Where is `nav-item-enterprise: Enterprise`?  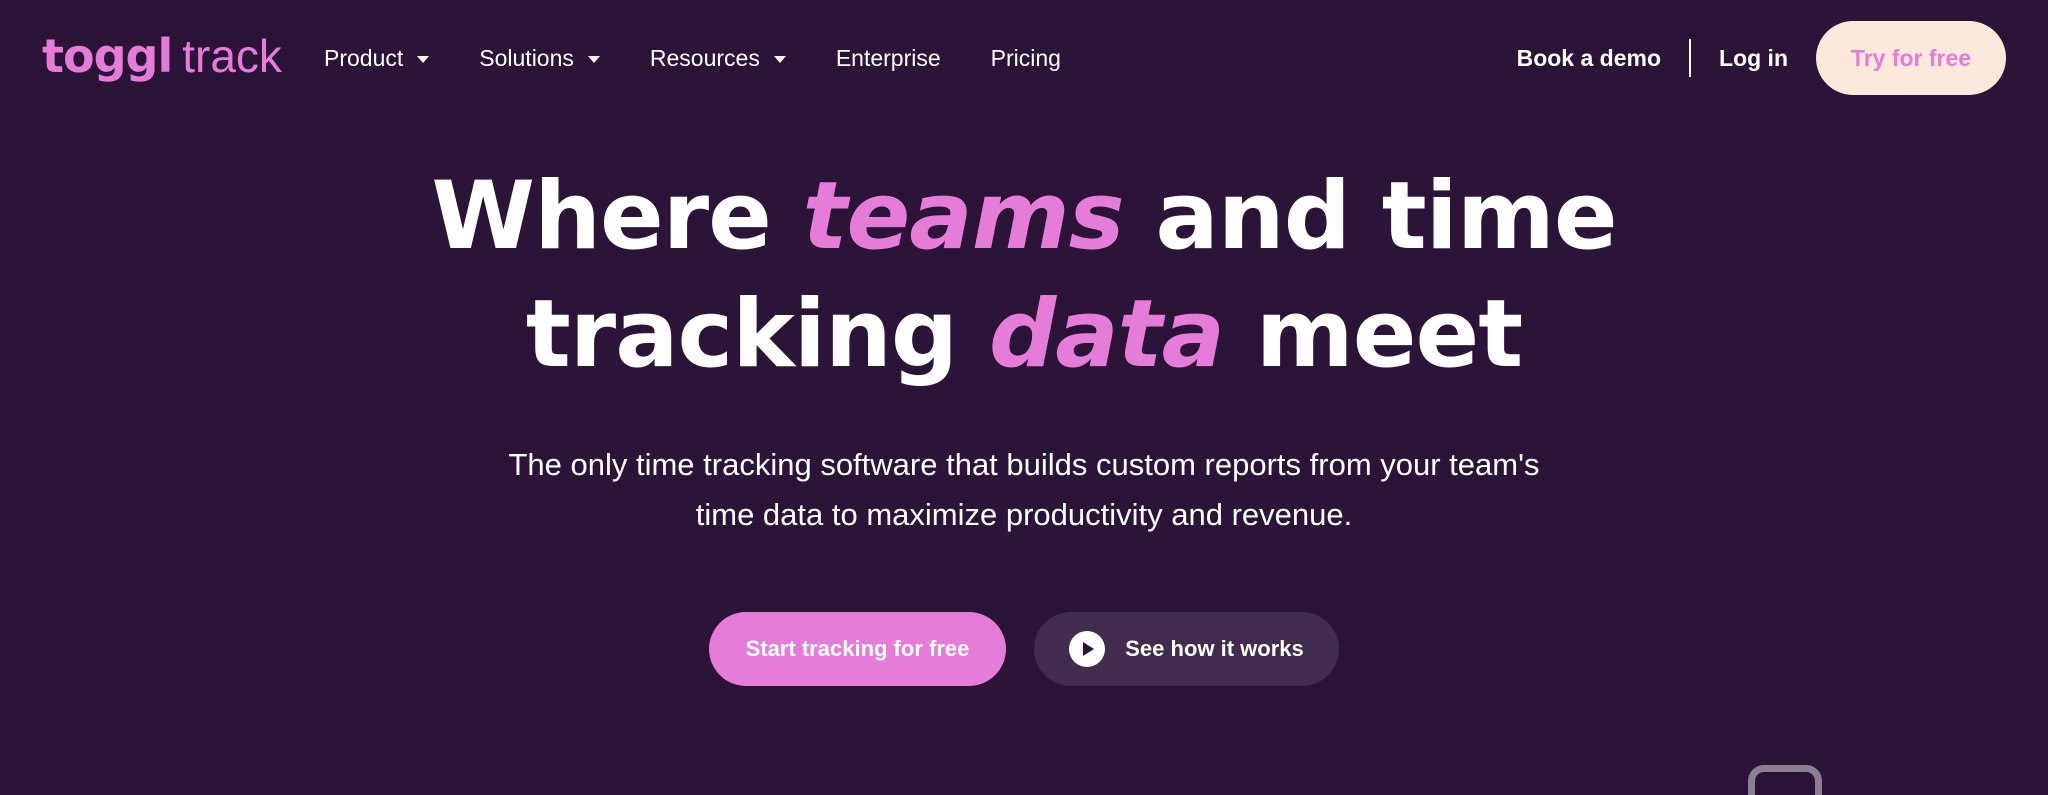
nav-item-enterprise: Enterprise is located at coordinates (888, 58).